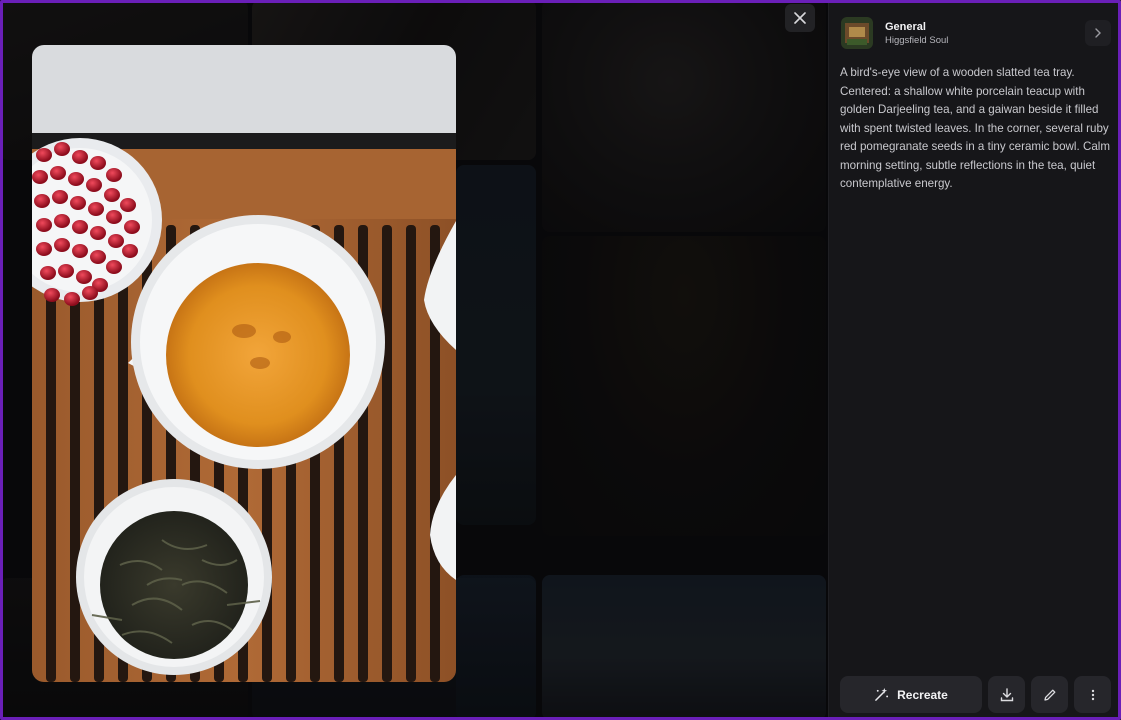 The image size is (1121, 720). I want to click on more-options-button, so click(1092, 694).